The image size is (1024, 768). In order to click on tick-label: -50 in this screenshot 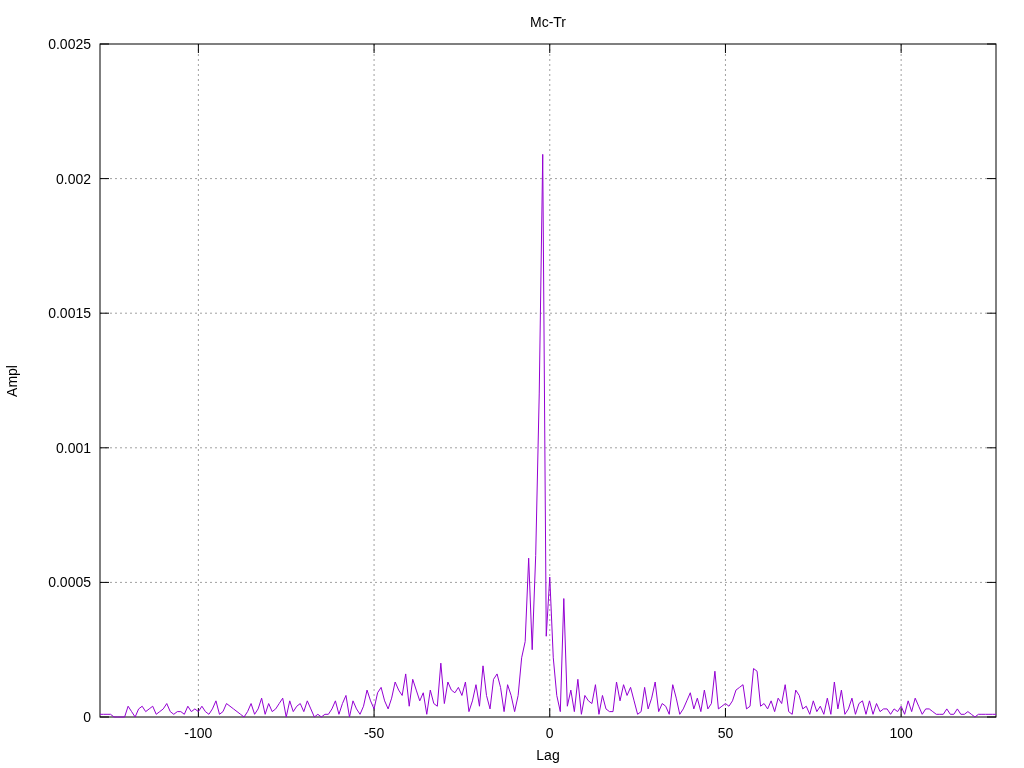, I will do `click(374, 733)`.